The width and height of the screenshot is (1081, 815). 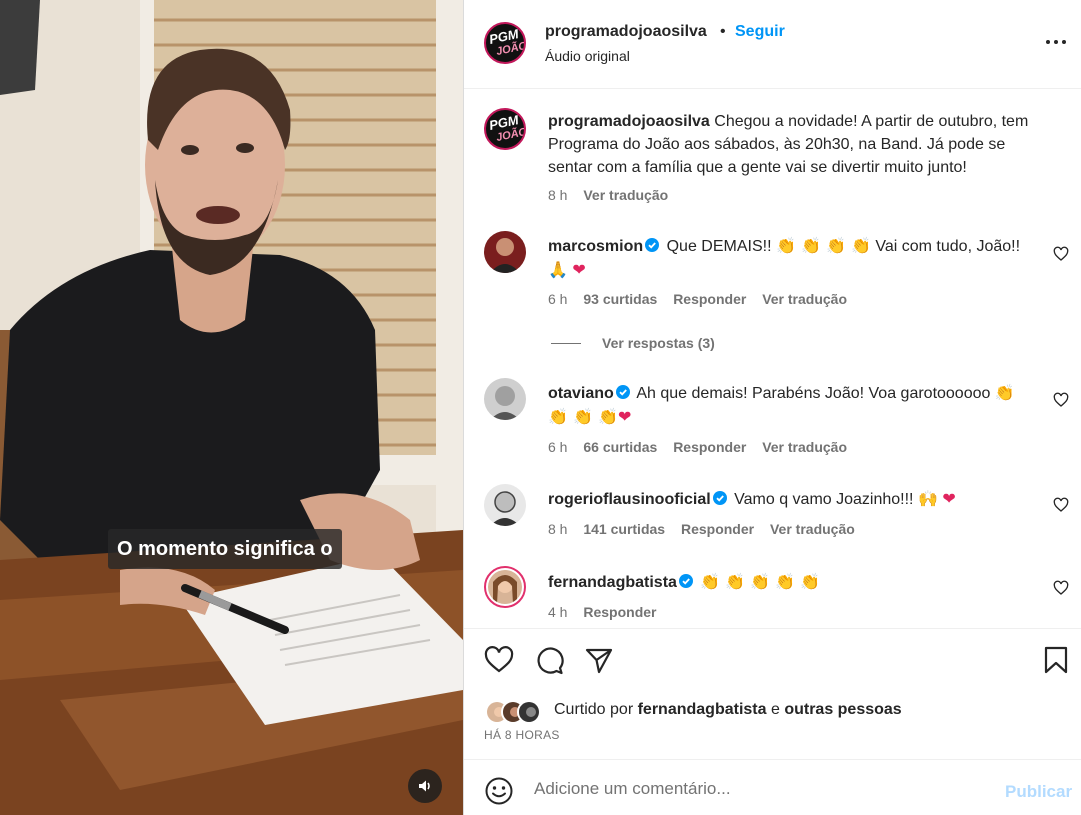 I want to click on more-horizontal-icon, so click(x=1056, y=42).